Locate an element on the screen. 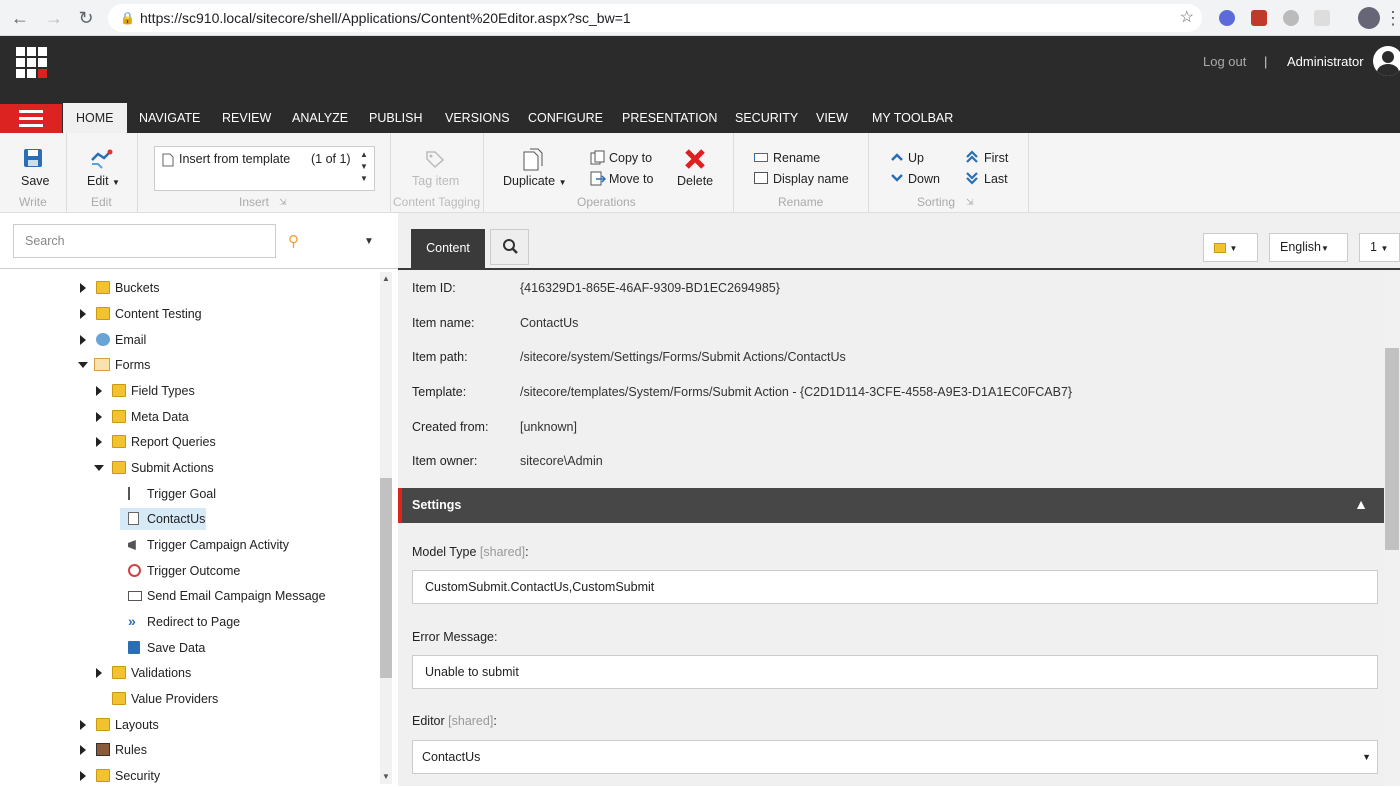 The height and width of the screenshot is (787, 1400). tree-item-security: Security is located at coordinates (155, 776).